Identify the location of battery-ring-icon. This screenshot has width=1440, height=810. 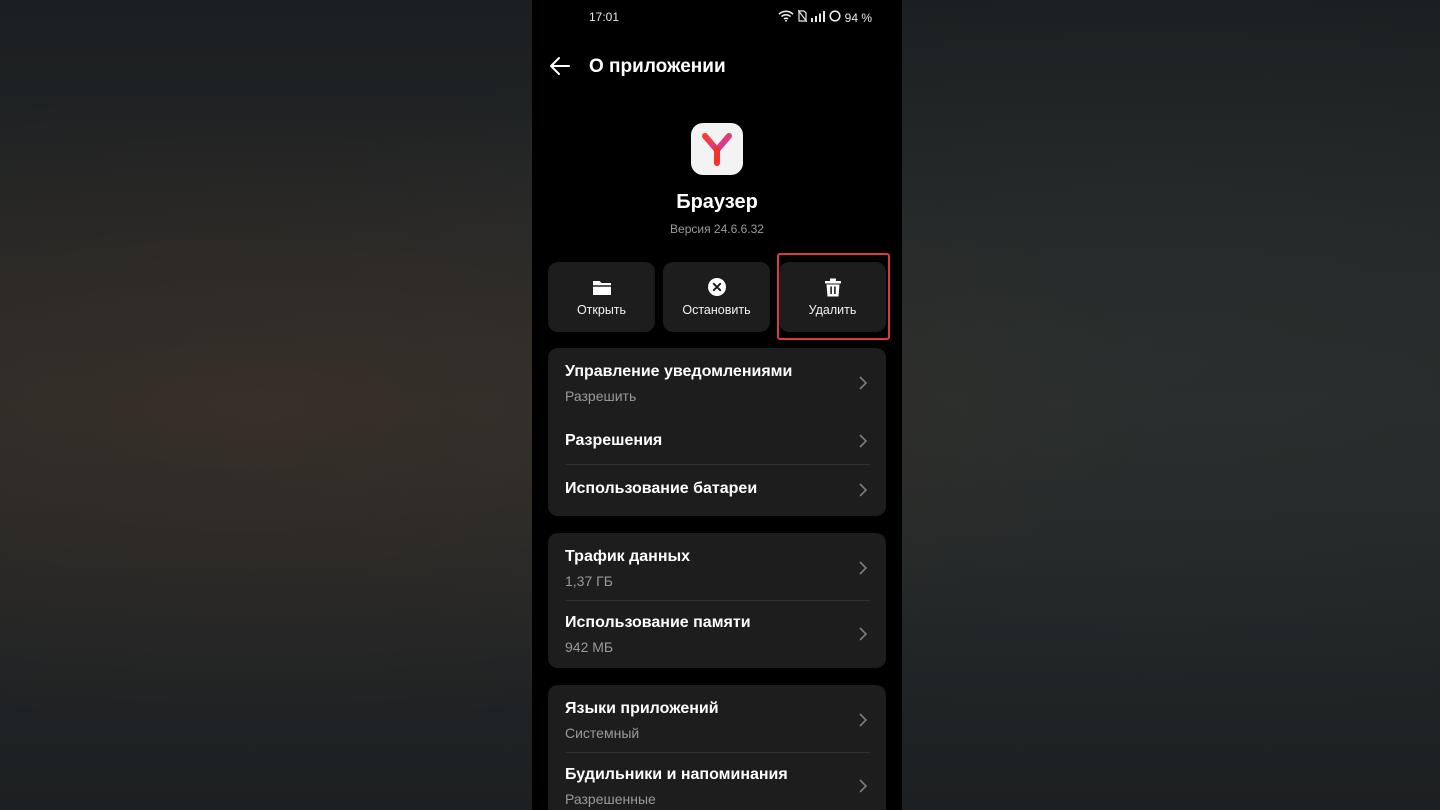
(835, 18).